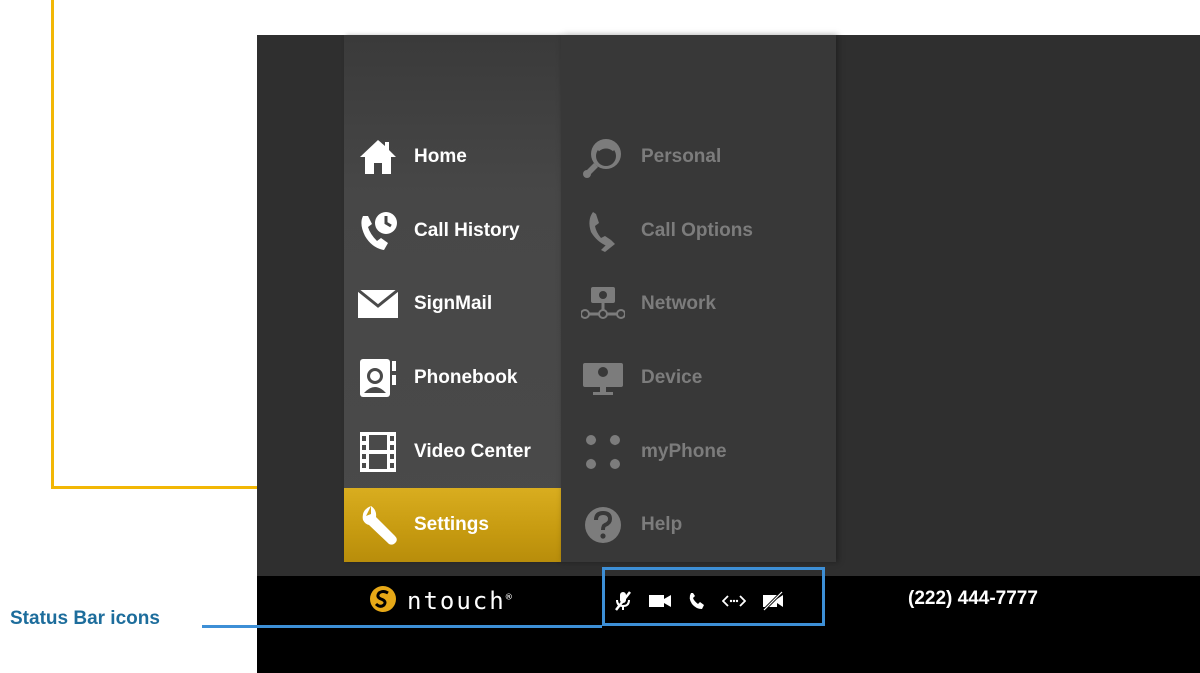 This screenshot has width=1200, height=673. I want to click on submenu-item-label: Network, so click(678, 303).